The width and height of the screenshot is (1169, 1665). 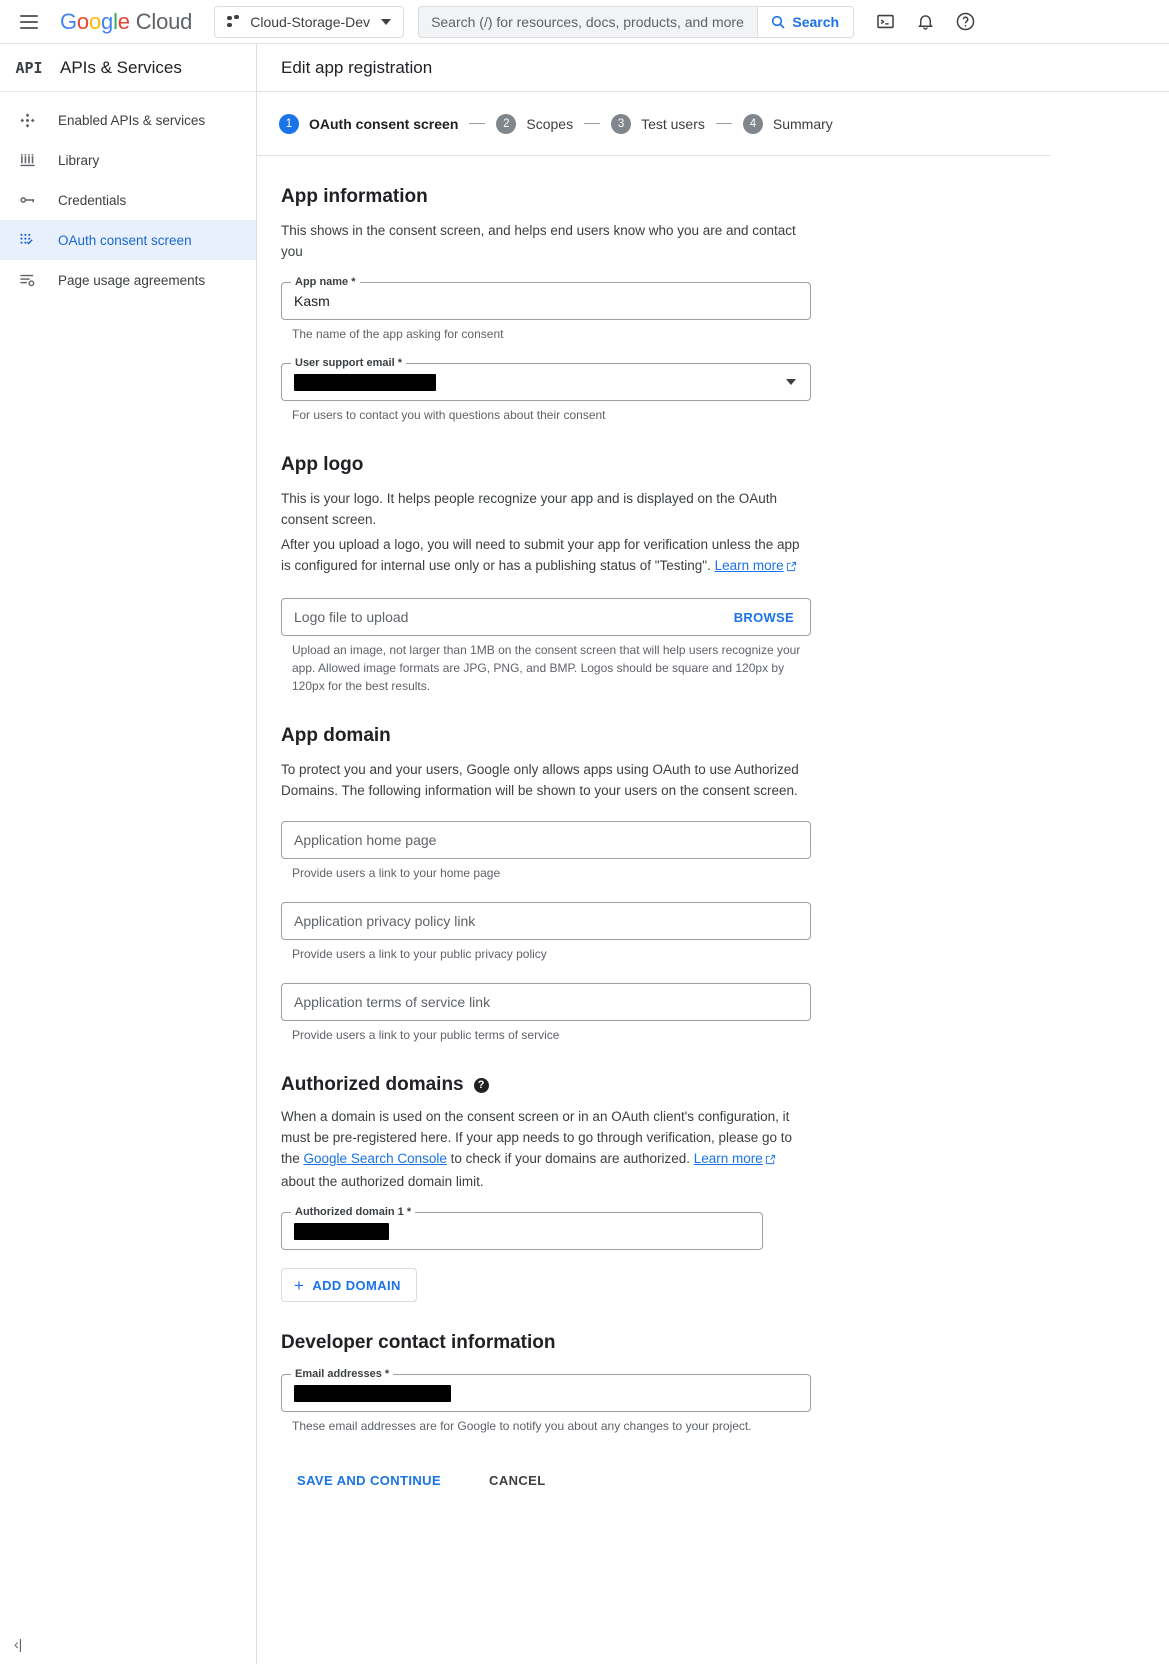 I want to click on logo-upload-field: BROWSE, so click(x=546, y=617).